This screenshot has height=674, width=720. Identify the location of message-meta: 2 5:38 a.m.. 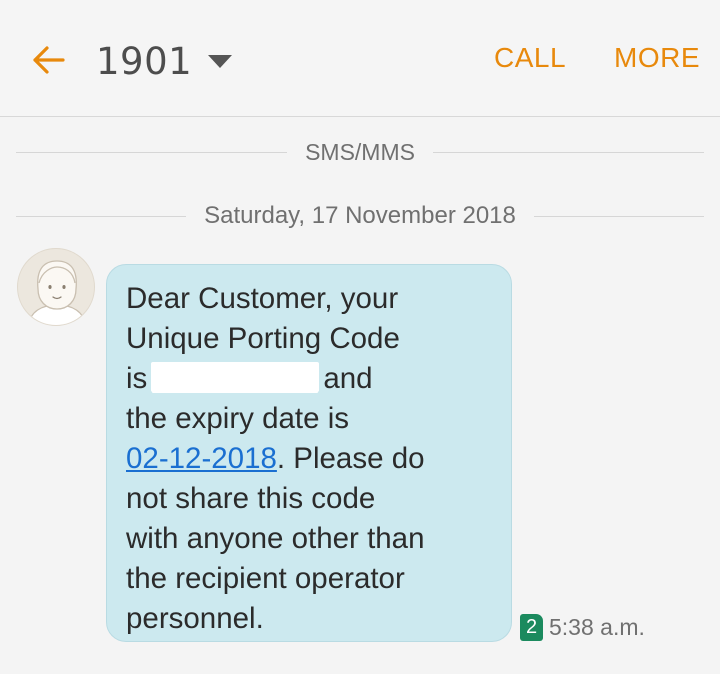
(582, 627).